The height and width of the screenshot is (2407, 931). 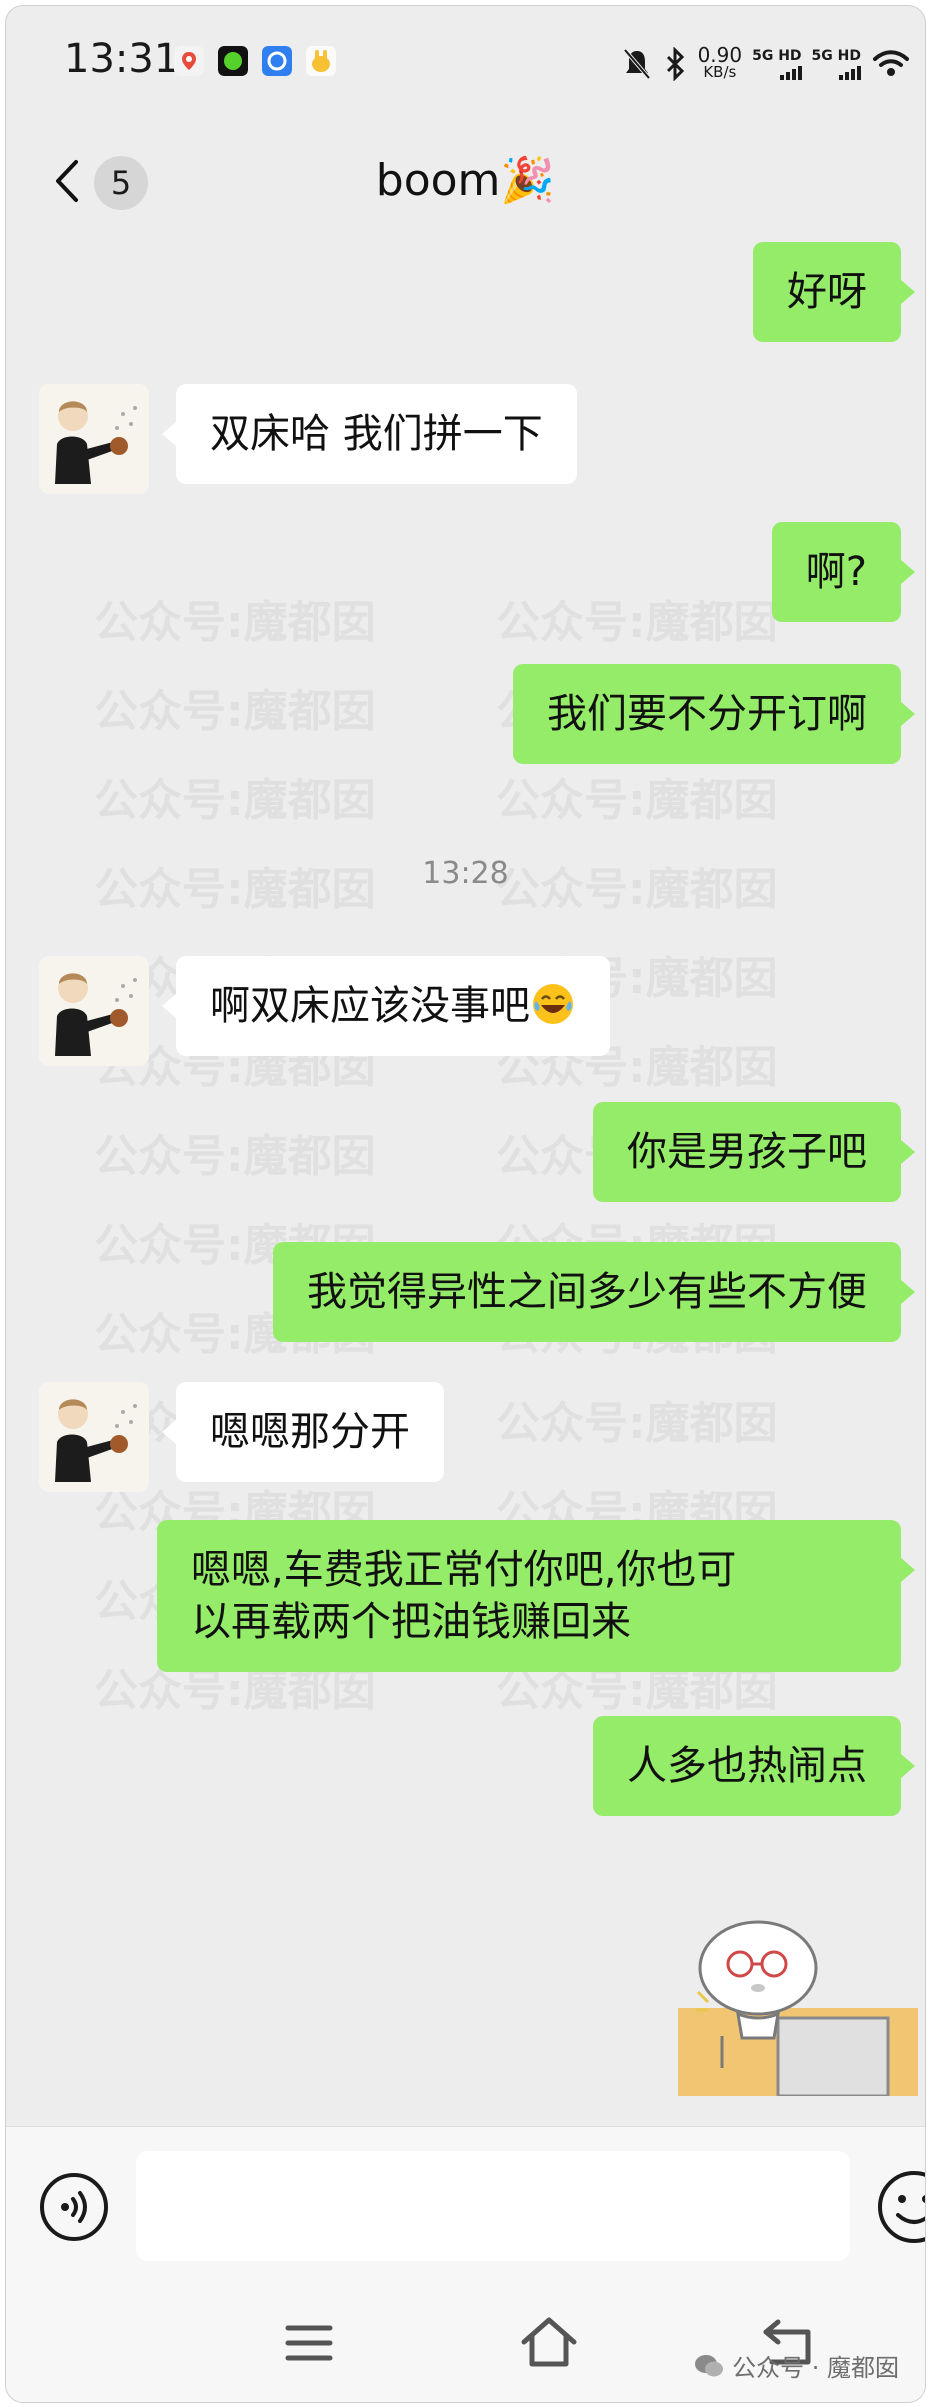 What do you see at coordinates (594, 1292) in the screenshot?
I see `message-bubble-outgoing: 我觉得异性之间多少有些不方便` at bounding box center [594, 1292].